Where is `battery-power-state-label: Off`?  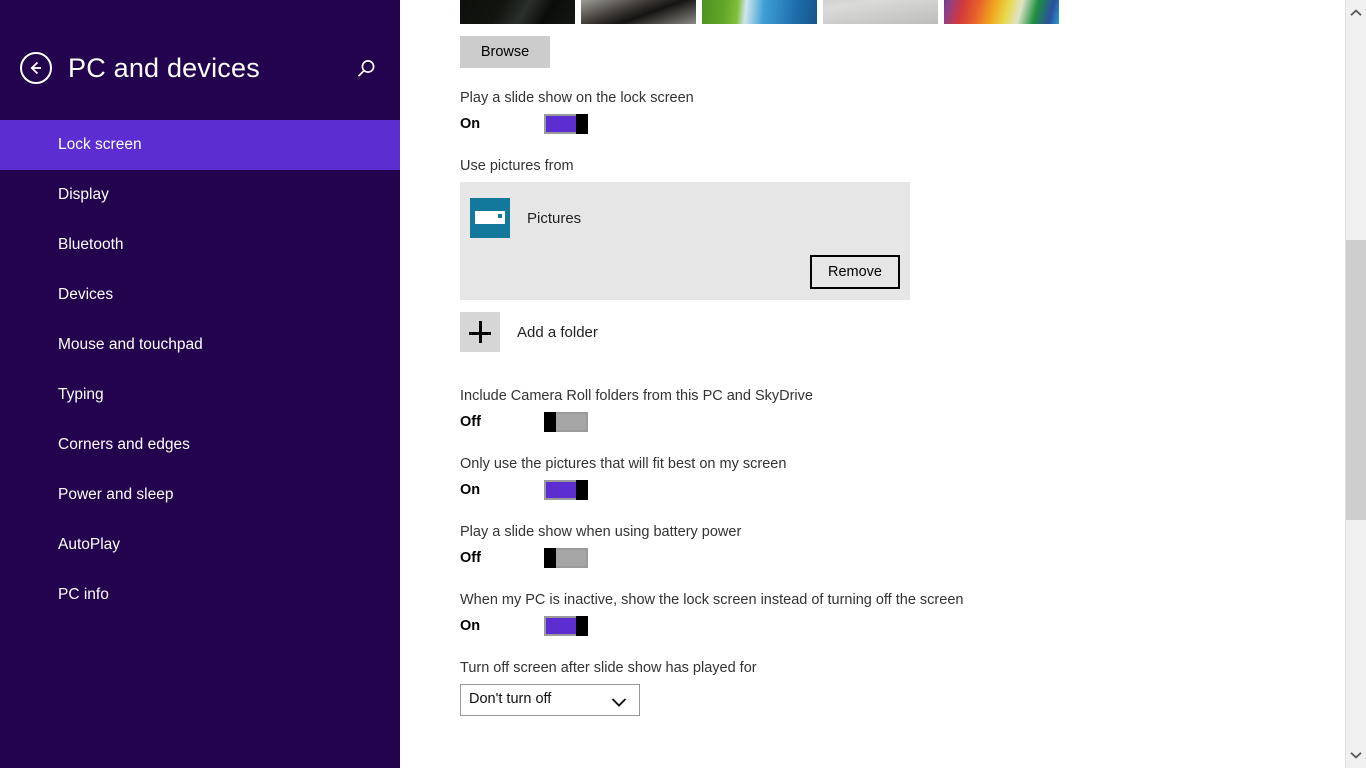 battery-power-state-label: Off is located at coordinates (470, 558).